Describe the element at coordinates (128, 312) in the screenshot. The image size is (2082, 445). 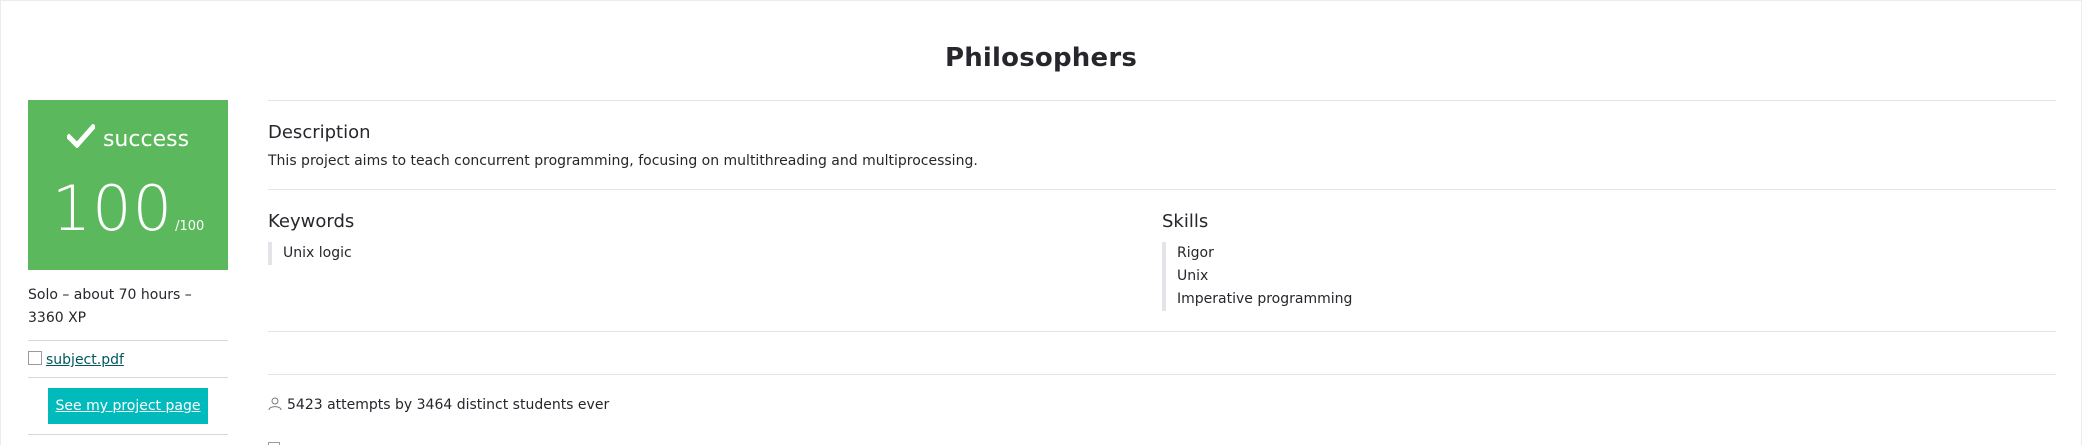
I see `project-meta: Solo – about 70 hours – 3360 XP` at that location.